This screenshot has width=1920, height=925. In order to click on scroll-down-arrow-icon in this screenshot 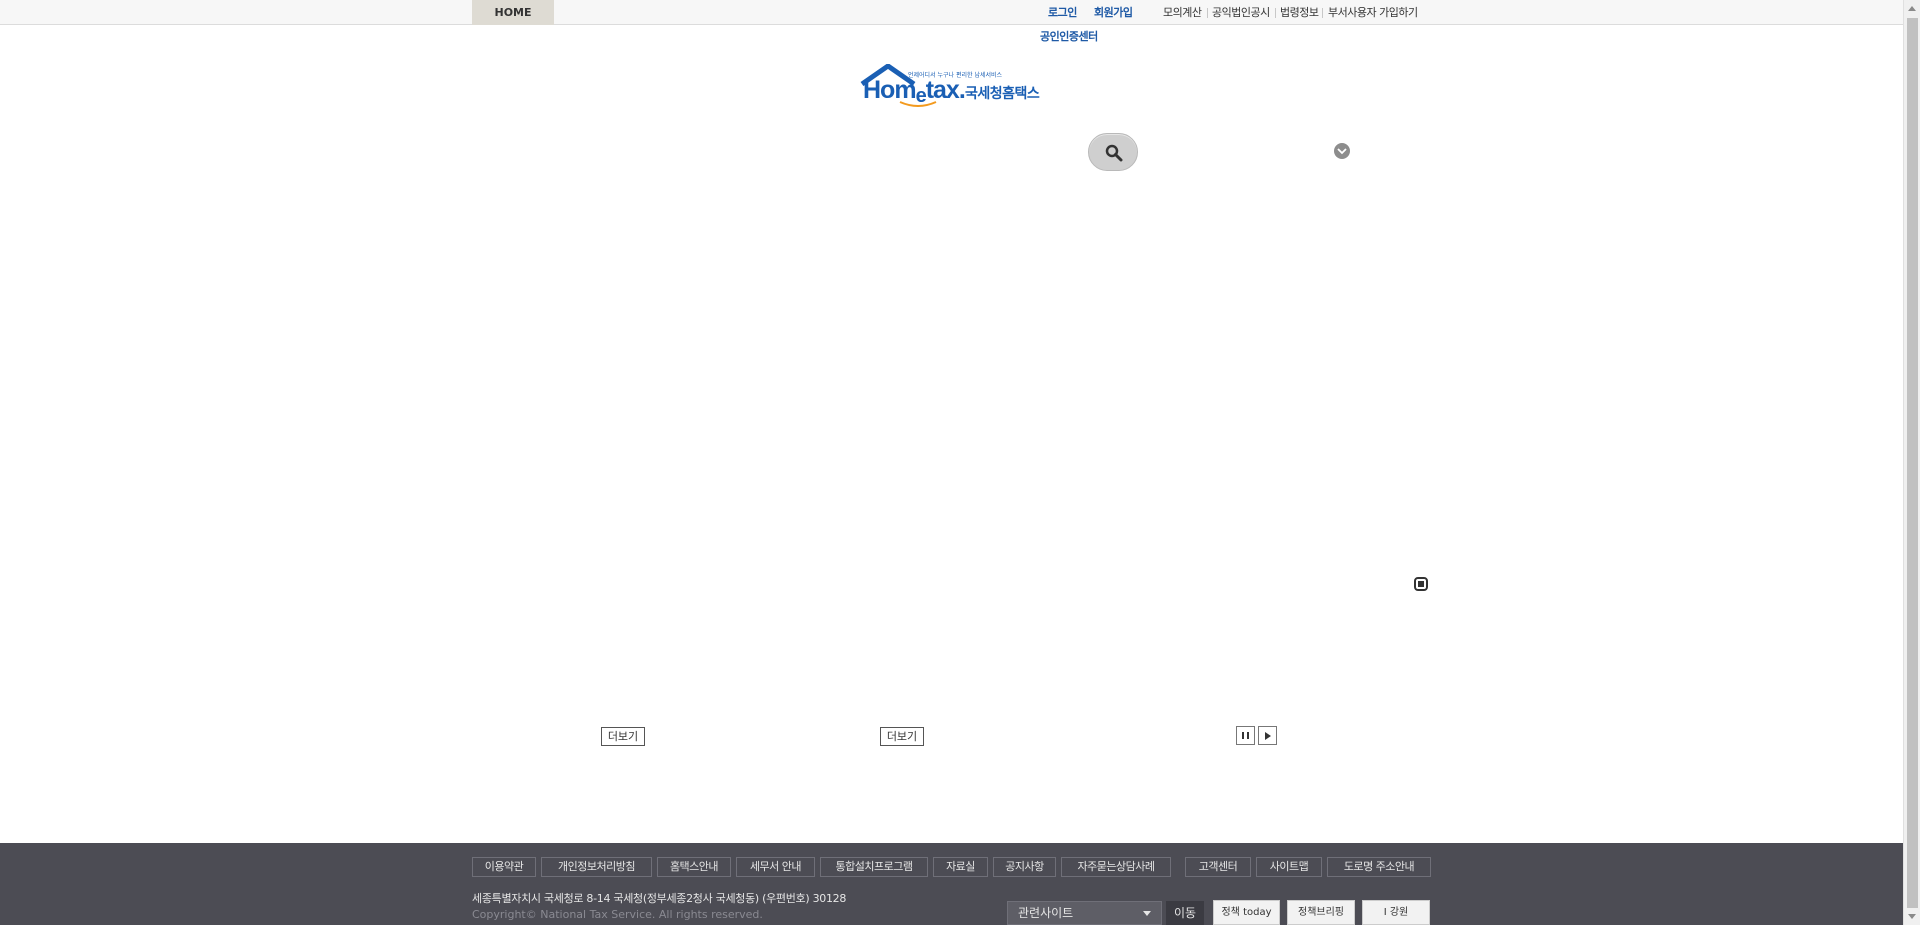, I will do `click(1912, 916)`.